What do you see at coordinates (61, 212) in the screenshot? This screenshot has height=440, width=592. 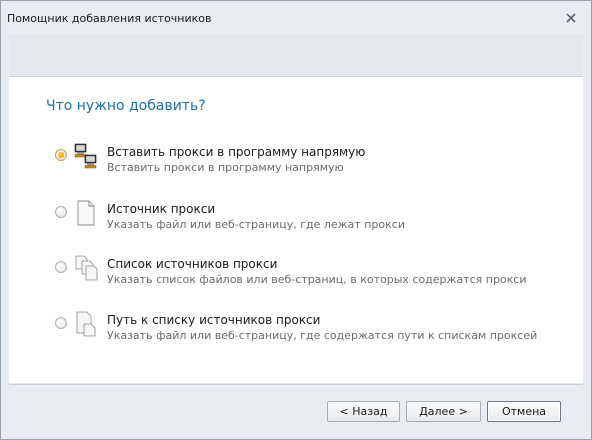 I see `radio-proxy-source` at bounding box center [61, 212].